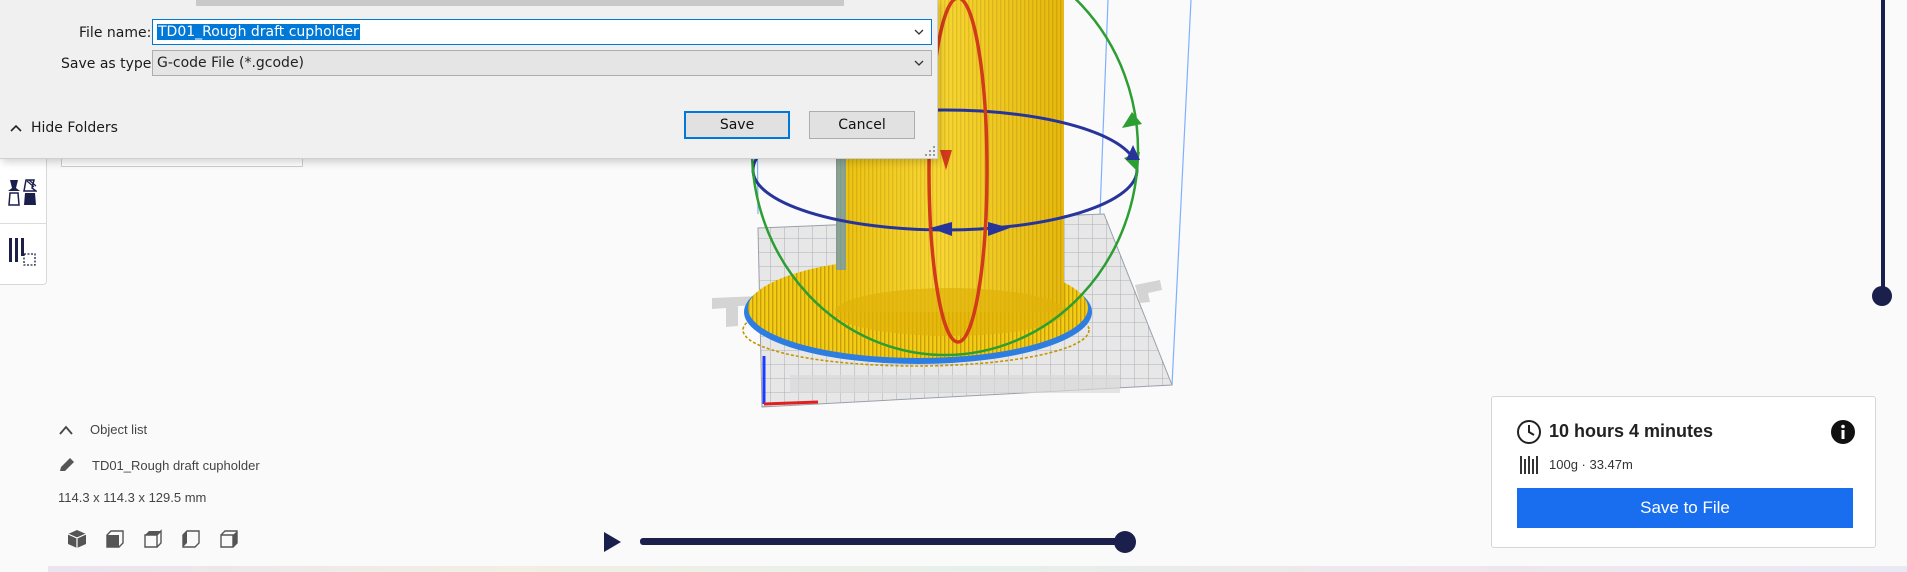 Image resolution: width=1907 pixels, height=572 pixels. What do you see at coordinates (229, 539) in the screenshot?
I see `view-right-icon` at bounding box center [229, 539].